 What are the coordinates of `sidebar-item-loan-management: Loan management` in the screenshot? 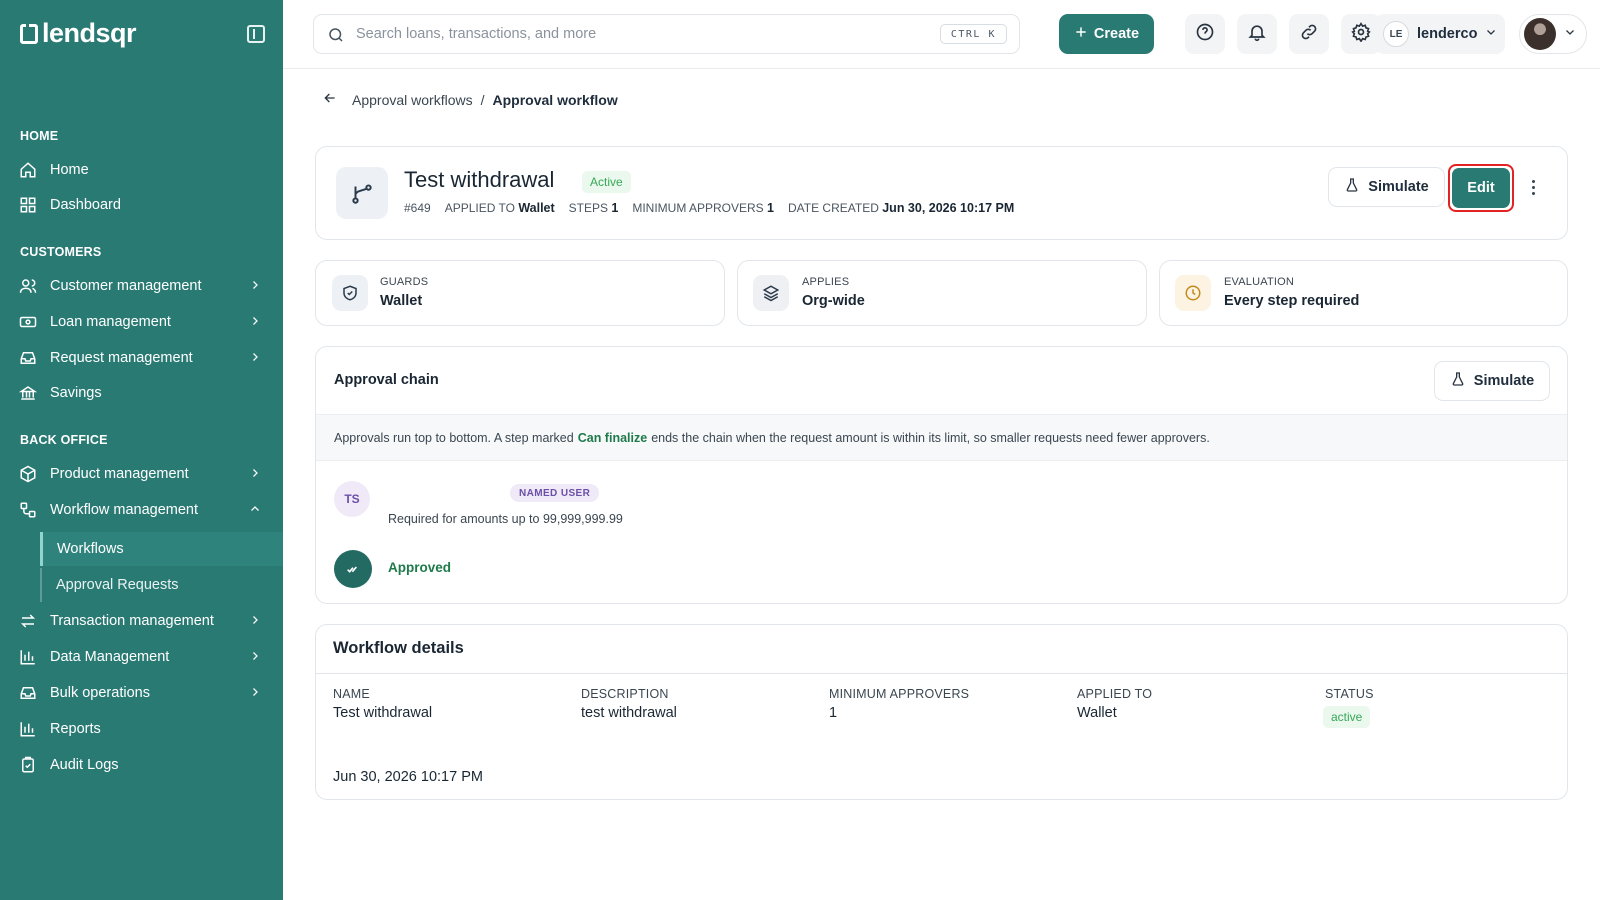 It's located at (141, 322).